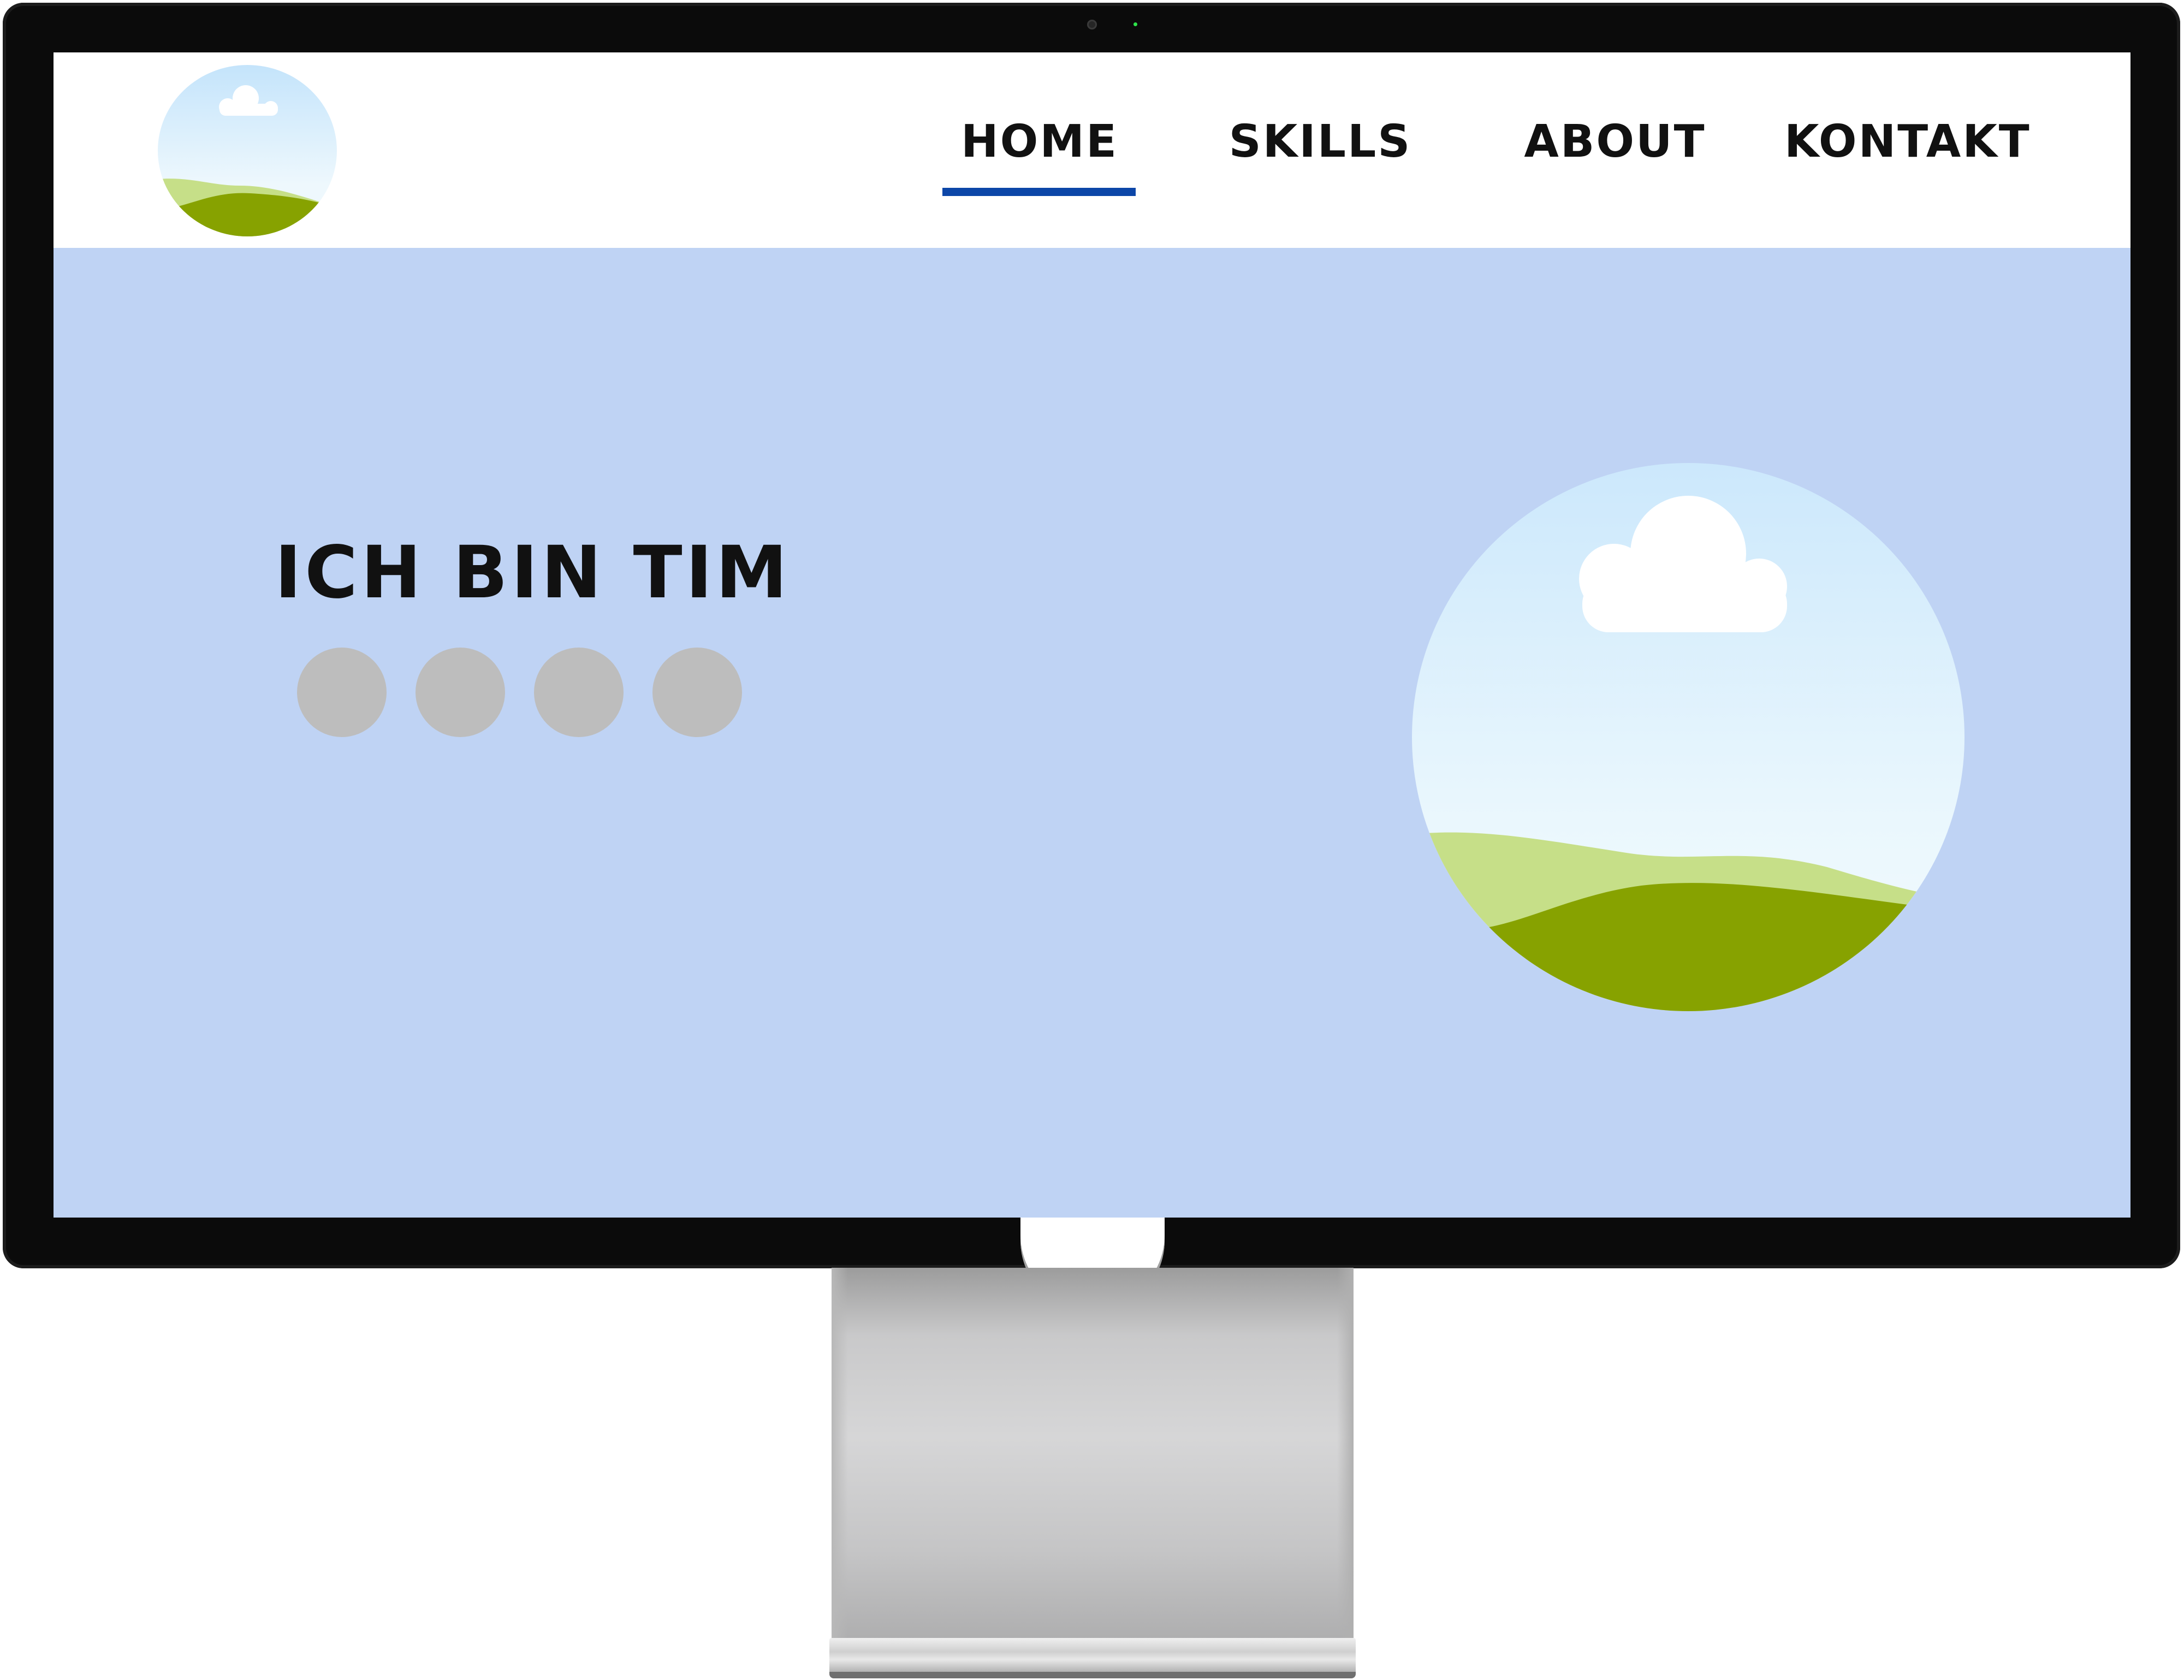 This screenshot has height=1680, width=2184. I want to click on nav-kontakt-link: KONTAKT, so click(1906, 148).